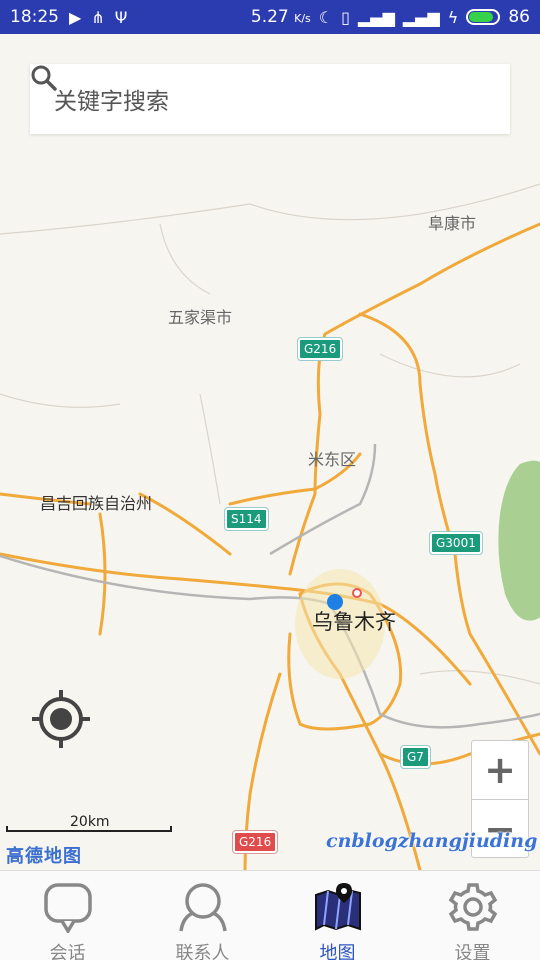 This screenshot has width=540, height=960. Describe the element at coordinates (354, 622) in the screenshot. I see `place-label-city: 乌鲁木齐` at that location.